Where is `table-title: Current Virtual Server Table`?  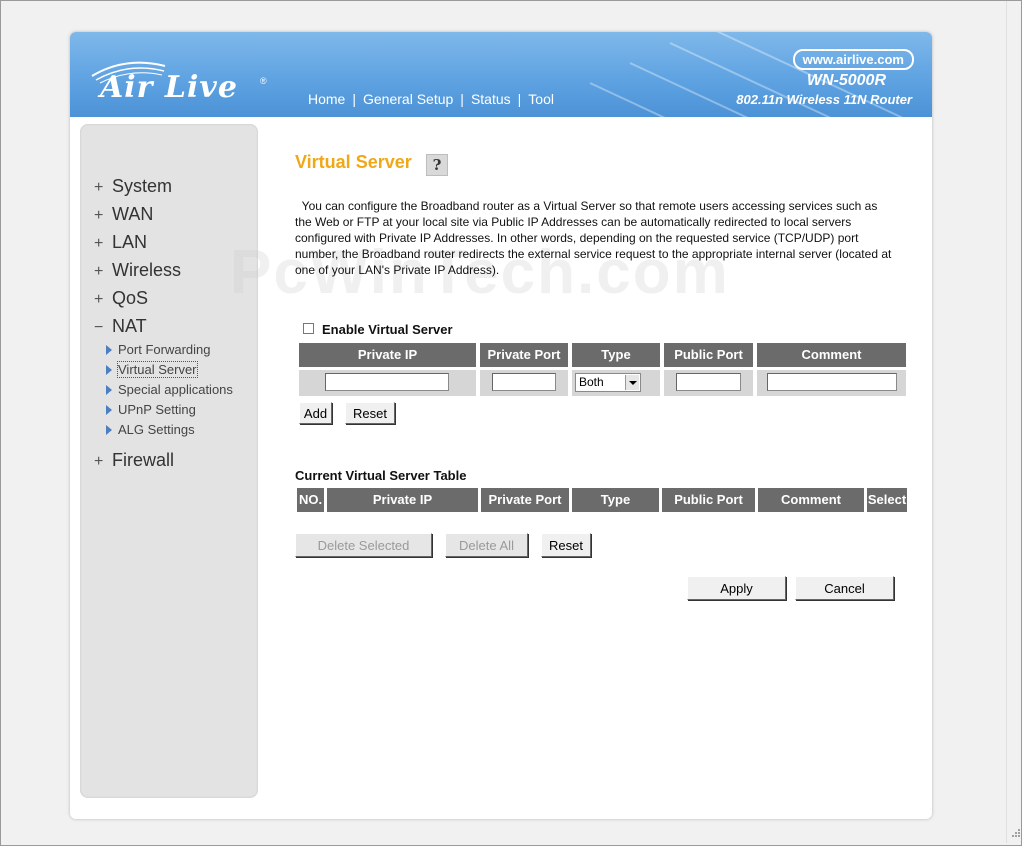
table-title: Current Virtual Server Table is located at coordinates (381, 475).